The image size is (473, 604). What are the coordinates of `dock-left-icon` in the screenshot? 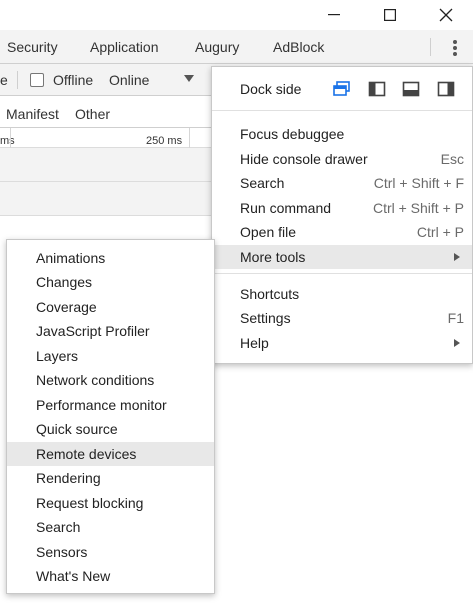 It's located at (377, 89).